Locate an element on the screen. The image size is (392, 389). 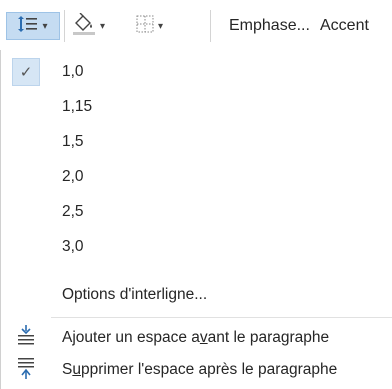
line-spacing-button: ▾ is located at coordinates (33, 26).